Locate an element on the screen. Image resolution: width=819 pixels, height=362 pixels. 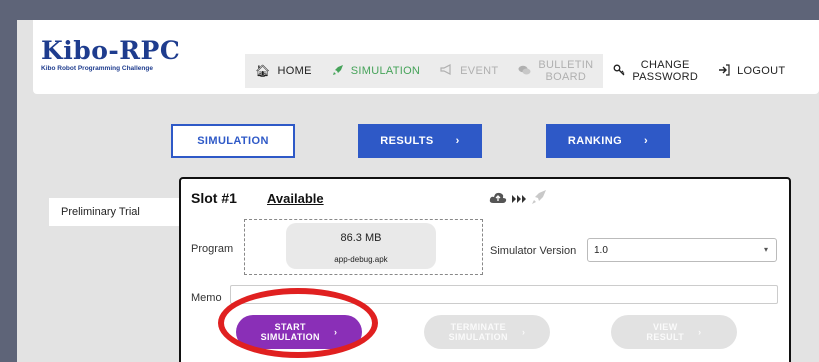
tab-results: RESULTS › is located at coordinates (420, 141).